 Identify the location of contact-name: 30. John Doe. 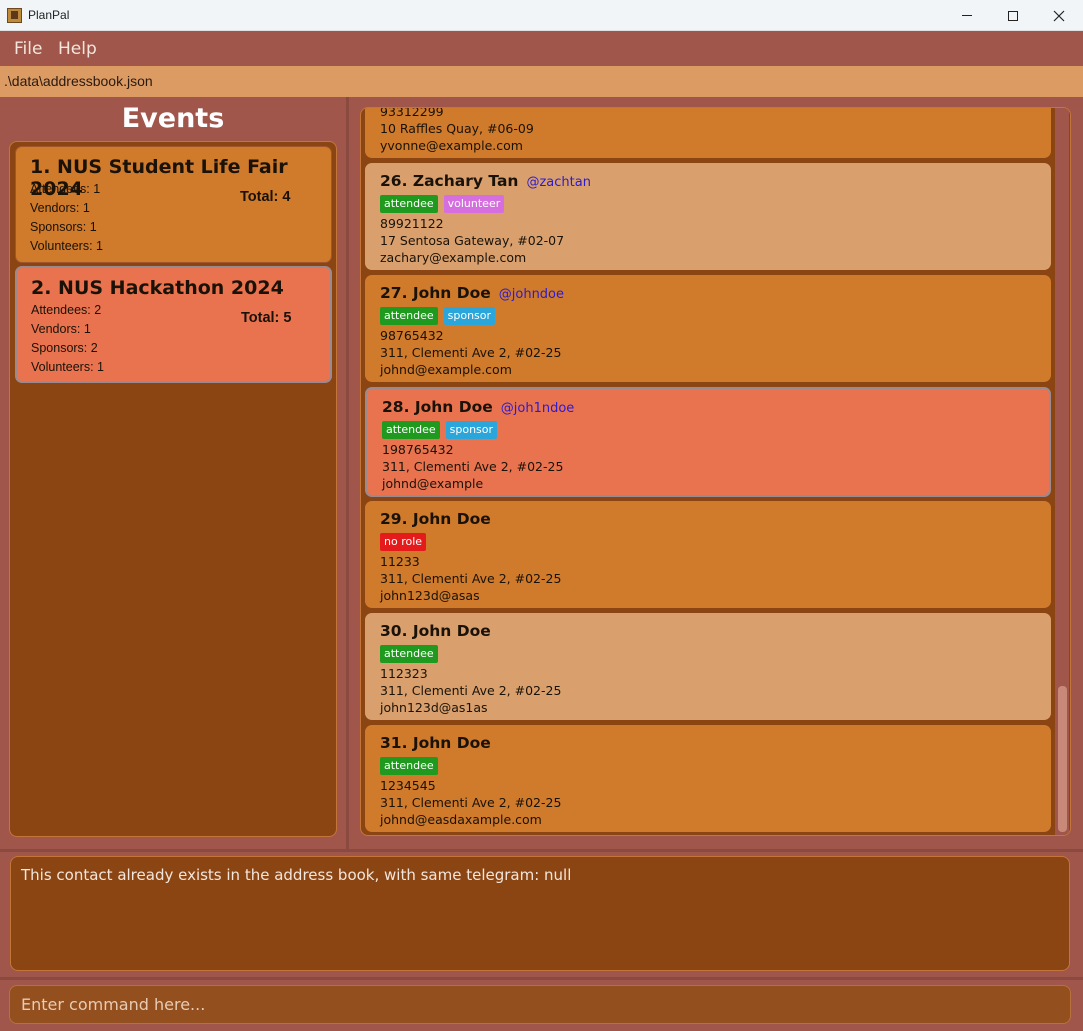
(435, 631).